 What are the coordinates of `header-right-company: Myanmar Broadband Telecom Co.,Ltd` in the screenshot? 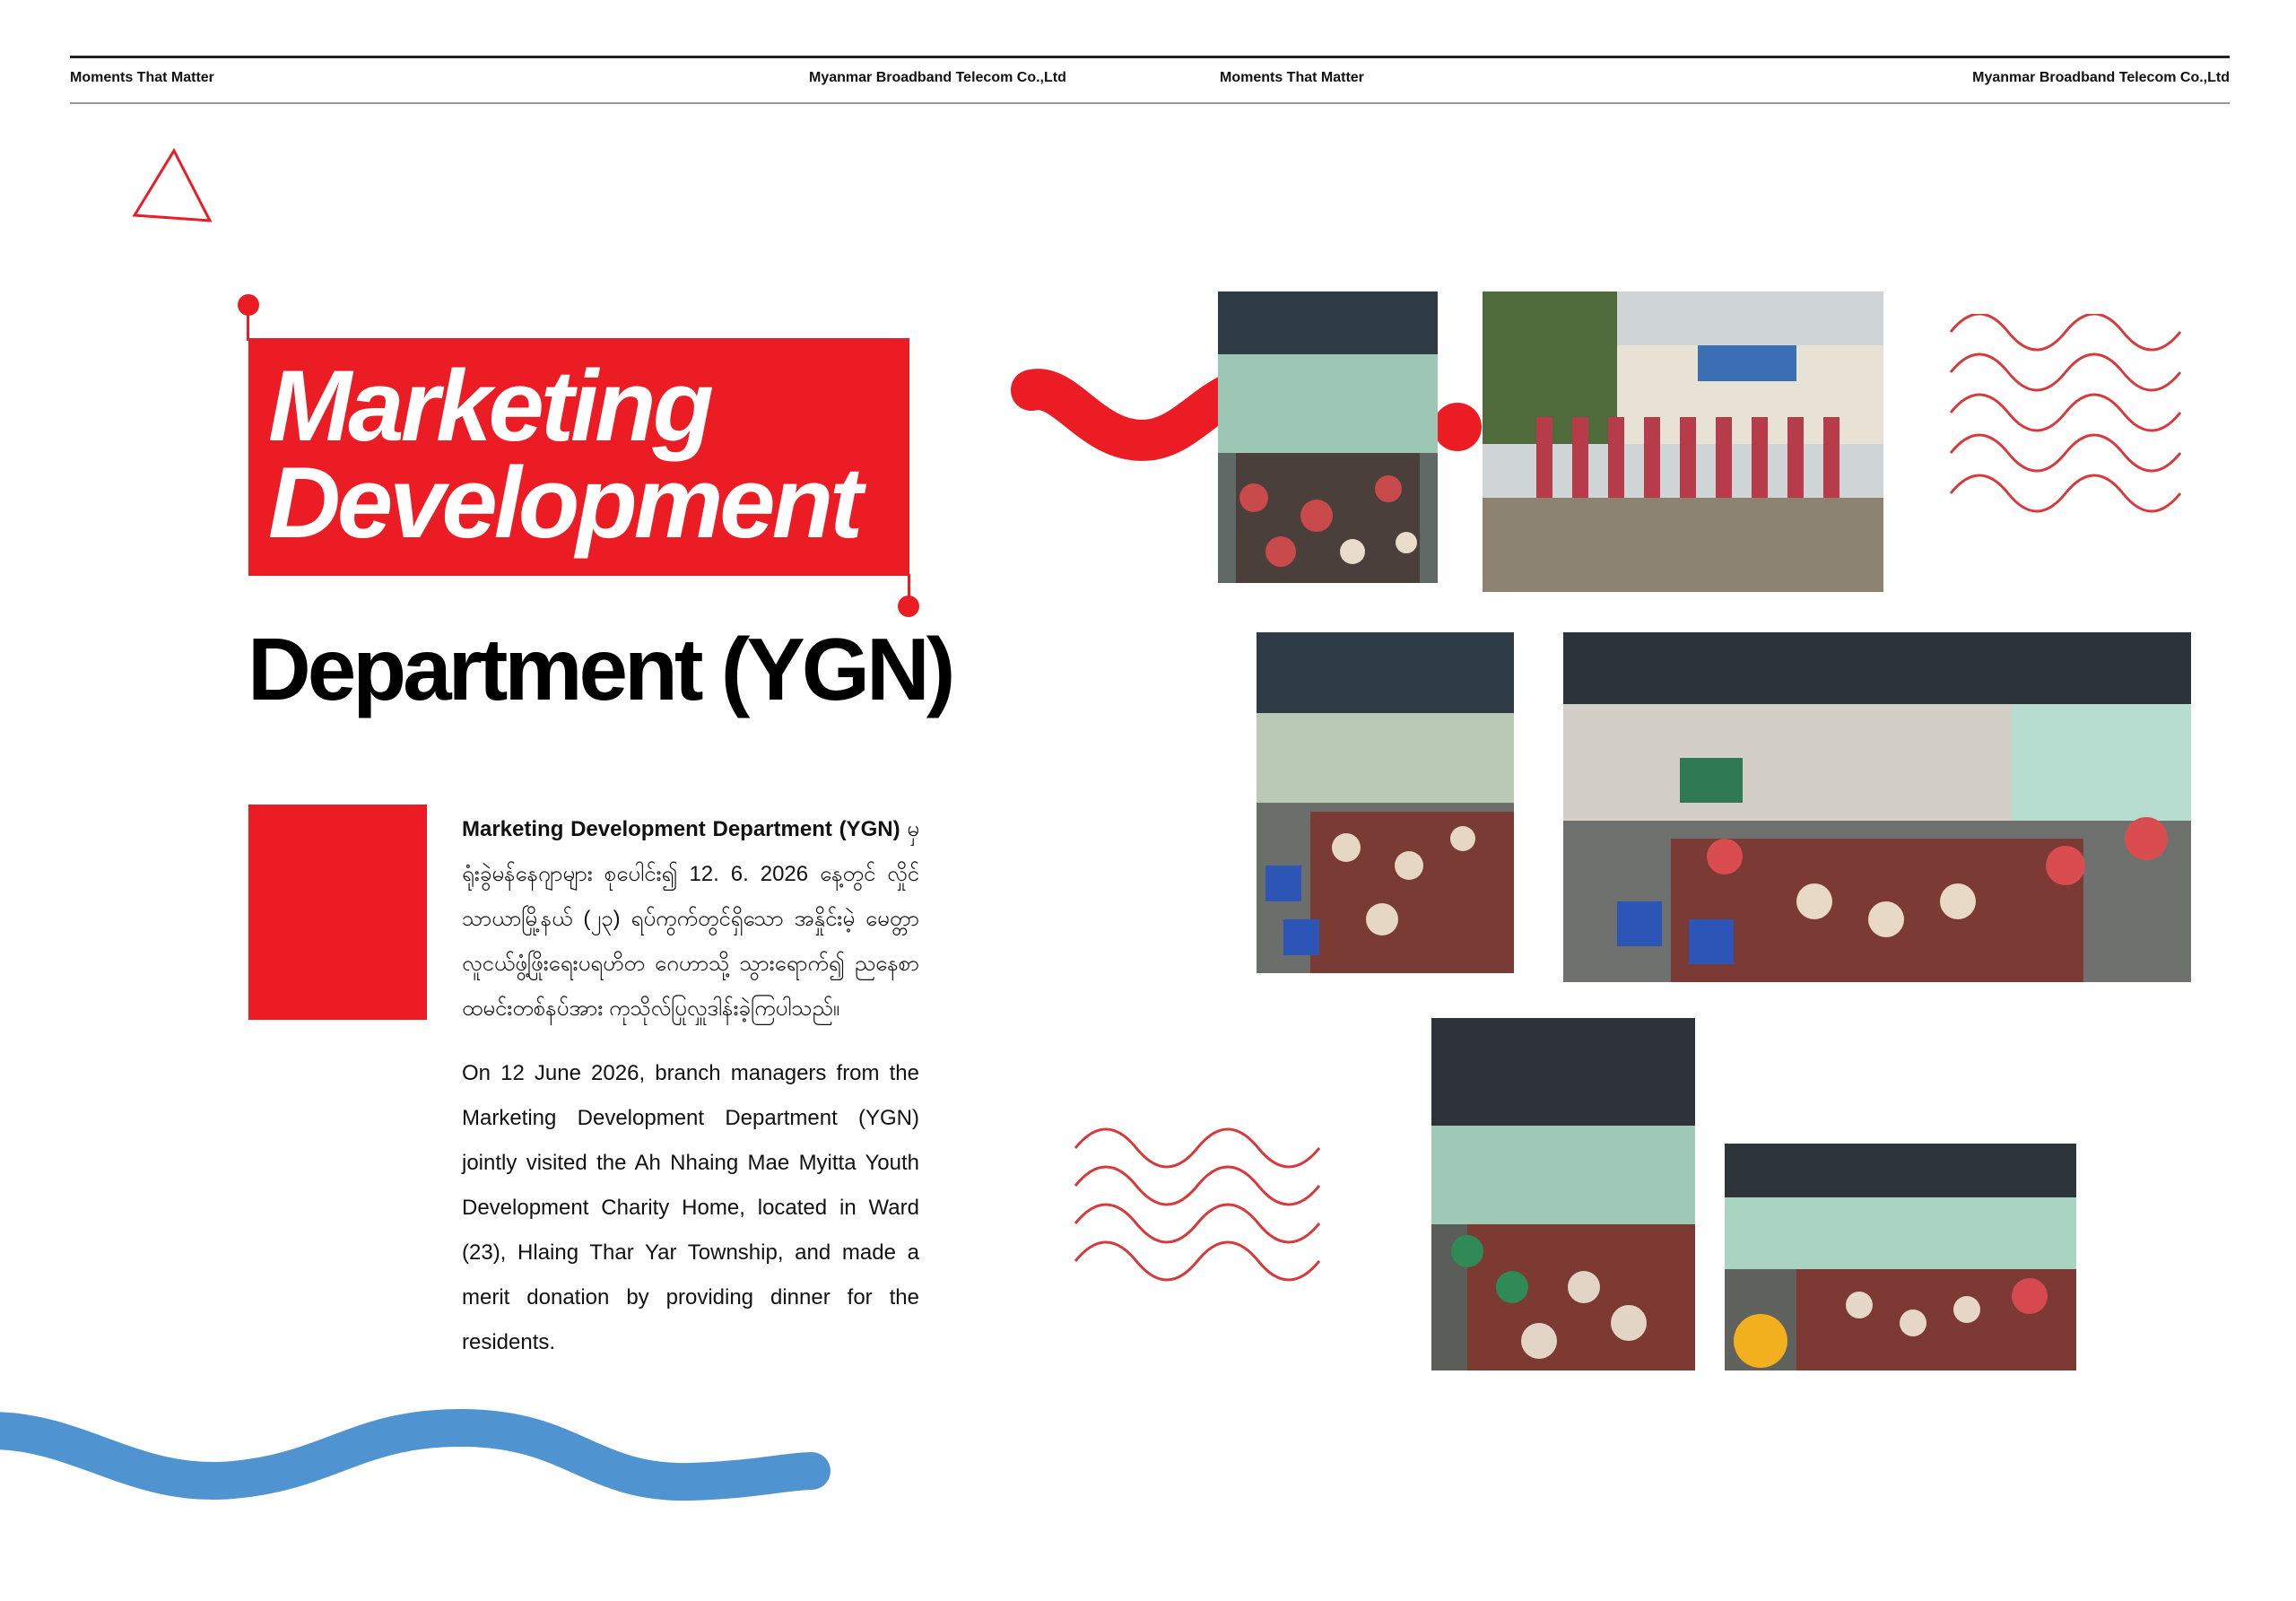 It's located at (2101, 77).